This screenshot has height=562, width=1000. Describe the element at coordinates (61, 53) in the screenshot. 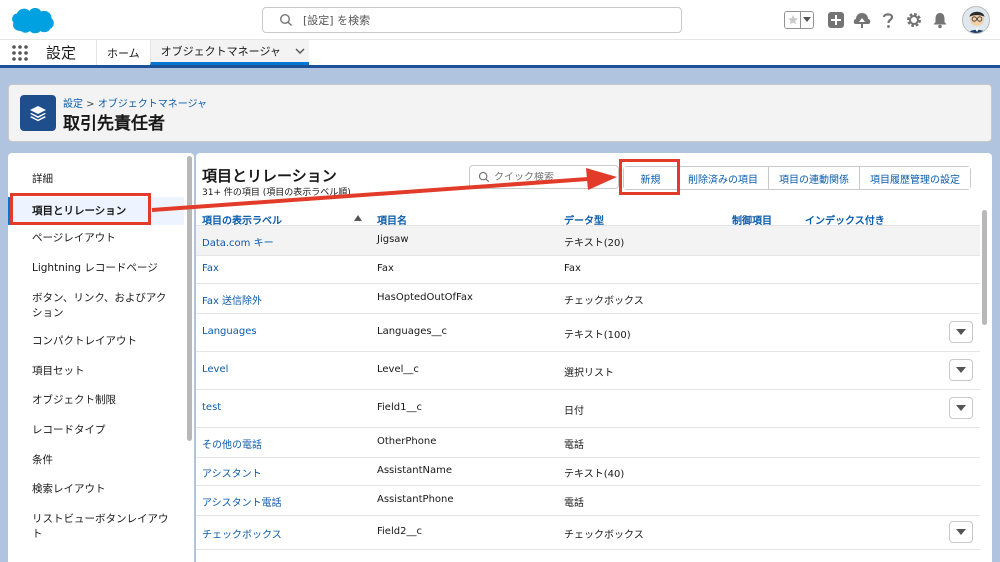

I see `app-name: 設定` at that location.